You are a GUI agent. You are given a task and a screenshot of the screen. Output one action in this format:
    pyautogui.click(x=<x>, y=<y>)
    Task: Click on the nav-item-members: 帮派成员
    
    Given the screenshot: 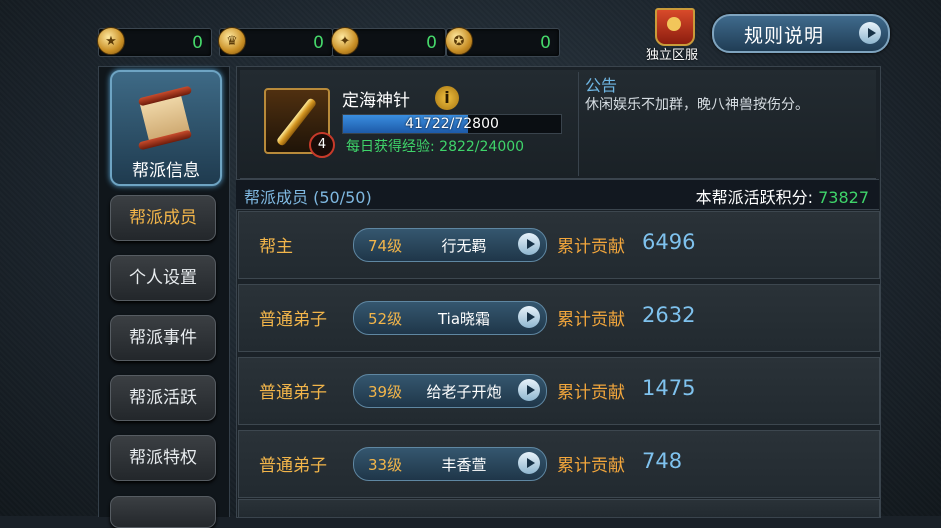 What is the action you would take?
    pyautogui.click(x=163, y=218)
    